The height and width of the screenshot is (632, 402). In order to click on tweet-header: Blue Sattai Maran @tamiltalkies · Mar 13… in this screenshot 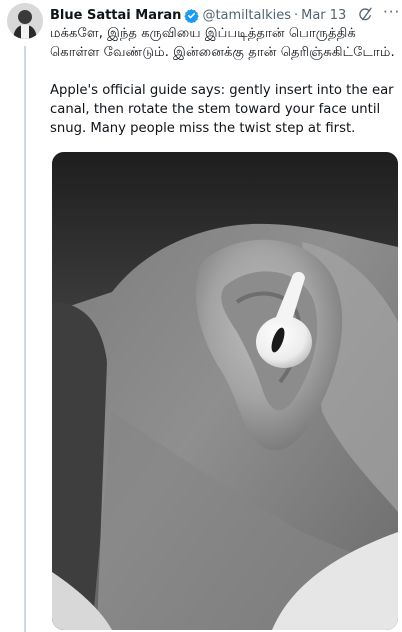, I will do `click(225, 14)`.